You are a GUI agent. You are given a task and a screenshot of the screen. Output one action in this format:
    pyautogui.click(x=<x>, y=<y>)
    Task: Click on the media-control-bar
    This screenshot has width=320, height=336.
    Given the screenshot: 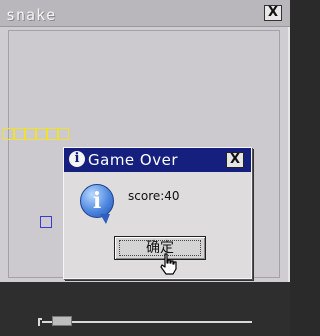 What is the action you would take?
    pyautogui.click(x=145, y=309)
    